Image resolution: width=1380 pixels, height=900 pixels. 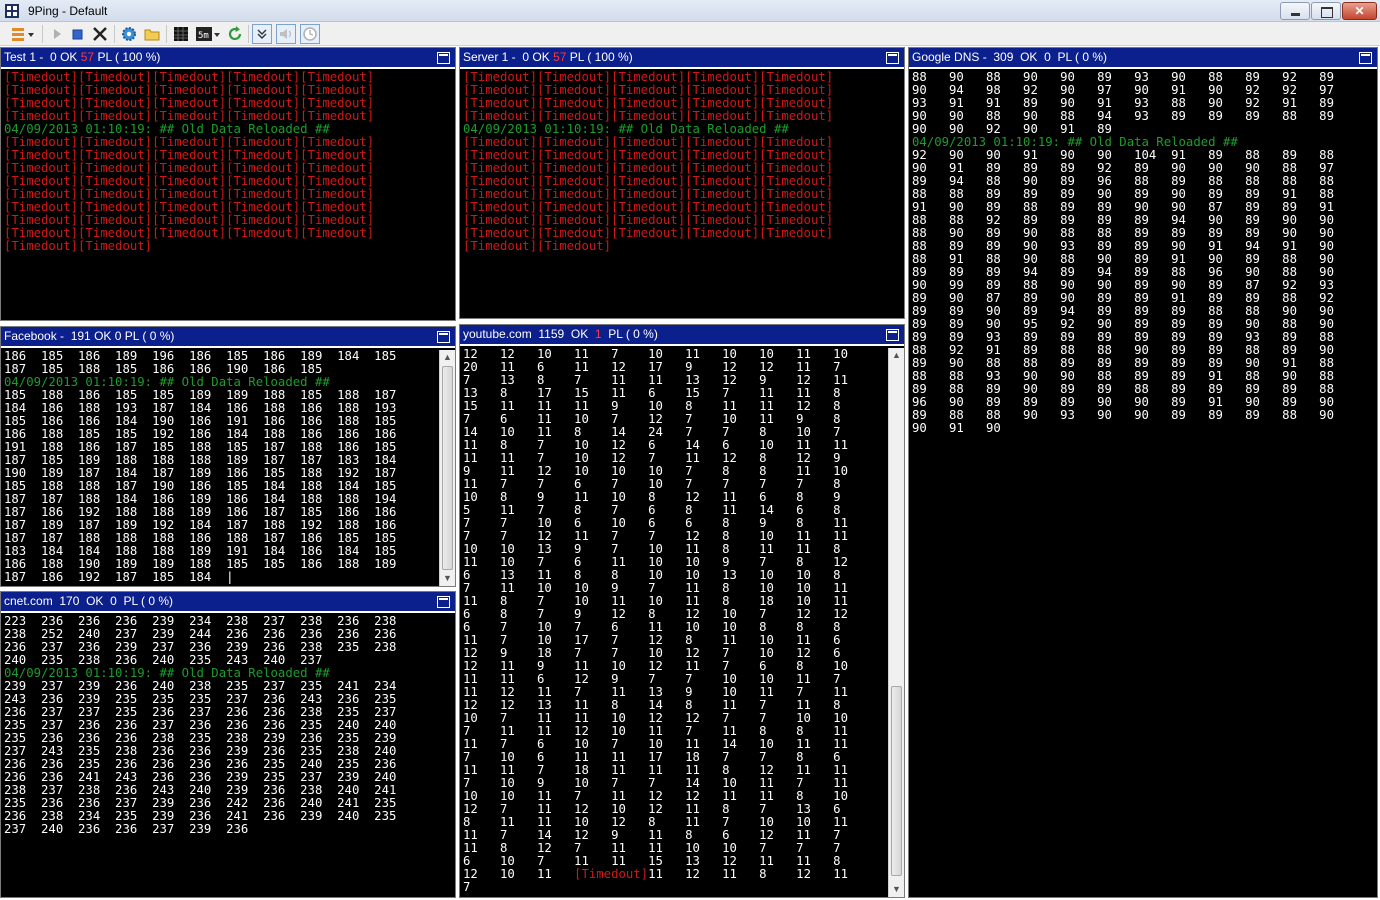 What do you see at coordinates (310, 34) in the screenshot?
I see `clock-icon` at bounding box center [310, 34].